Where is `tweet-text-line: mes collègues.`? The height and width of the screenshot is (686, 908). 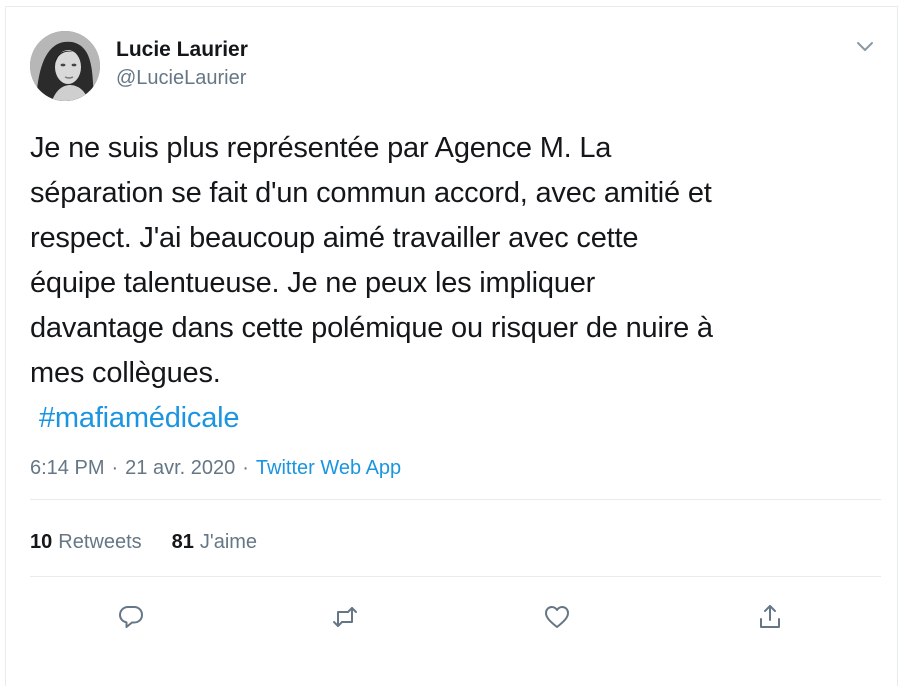 tweet-text-line: mes collègues. is located at coordinates (125, 373).